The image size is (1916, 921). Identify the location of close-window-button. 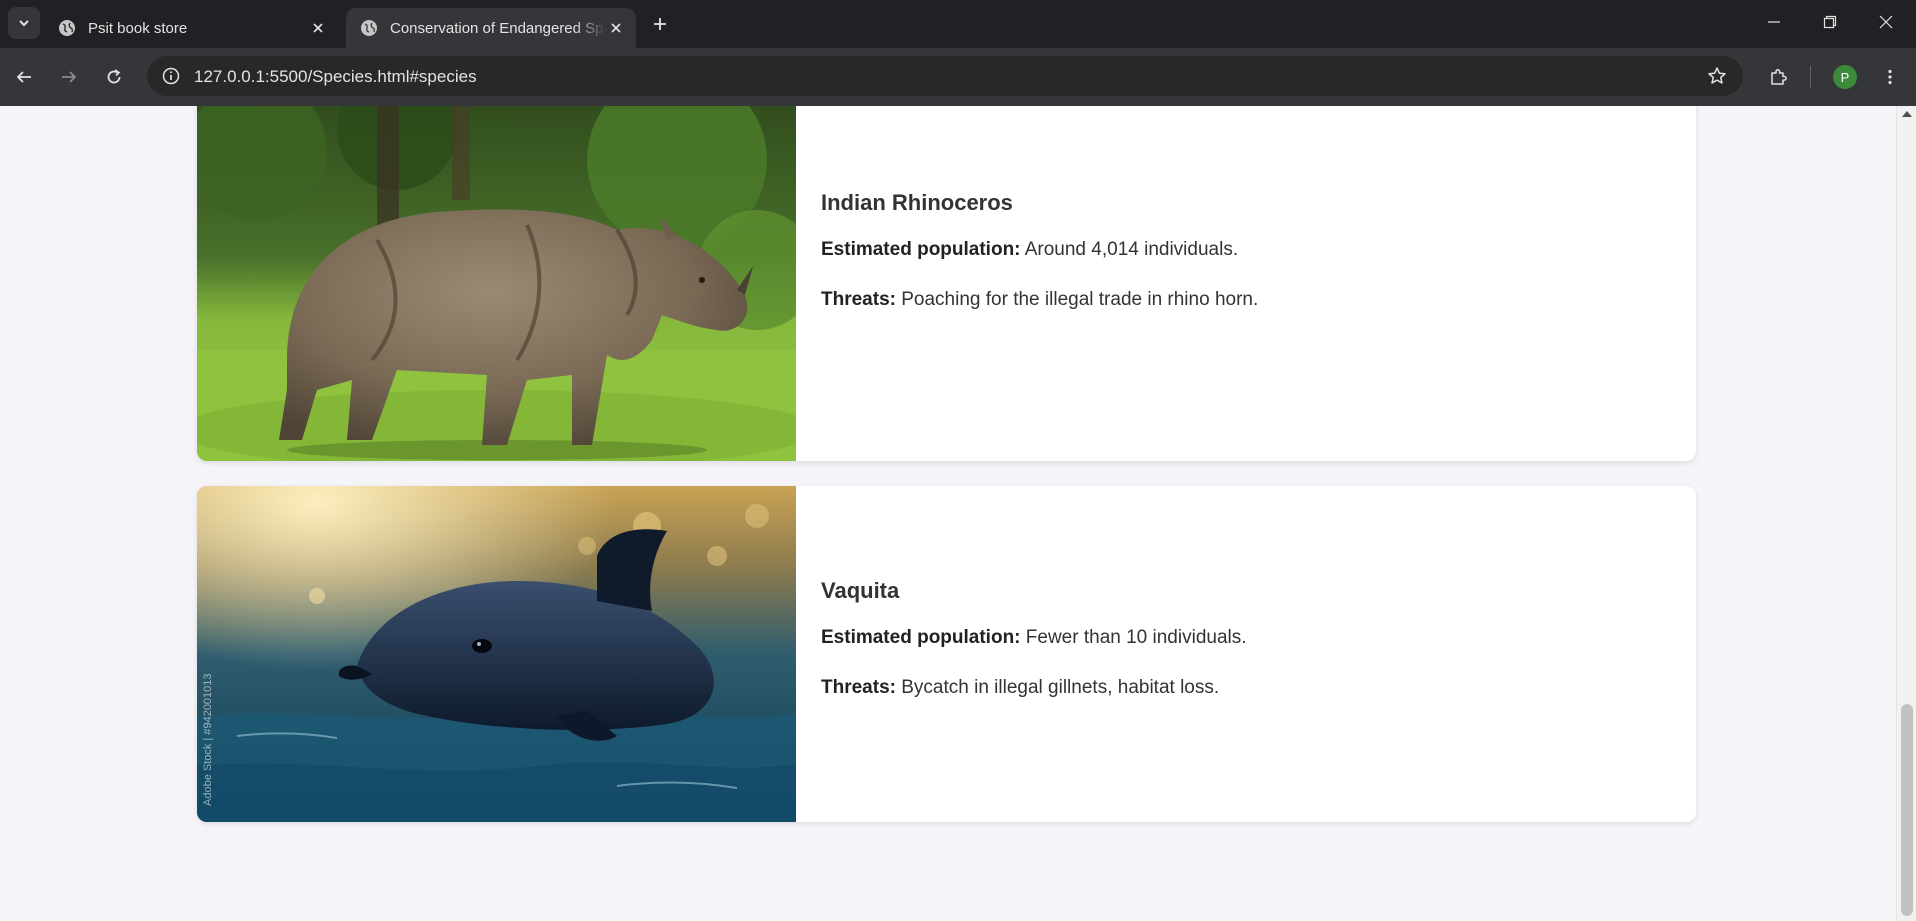
(1886, 22).